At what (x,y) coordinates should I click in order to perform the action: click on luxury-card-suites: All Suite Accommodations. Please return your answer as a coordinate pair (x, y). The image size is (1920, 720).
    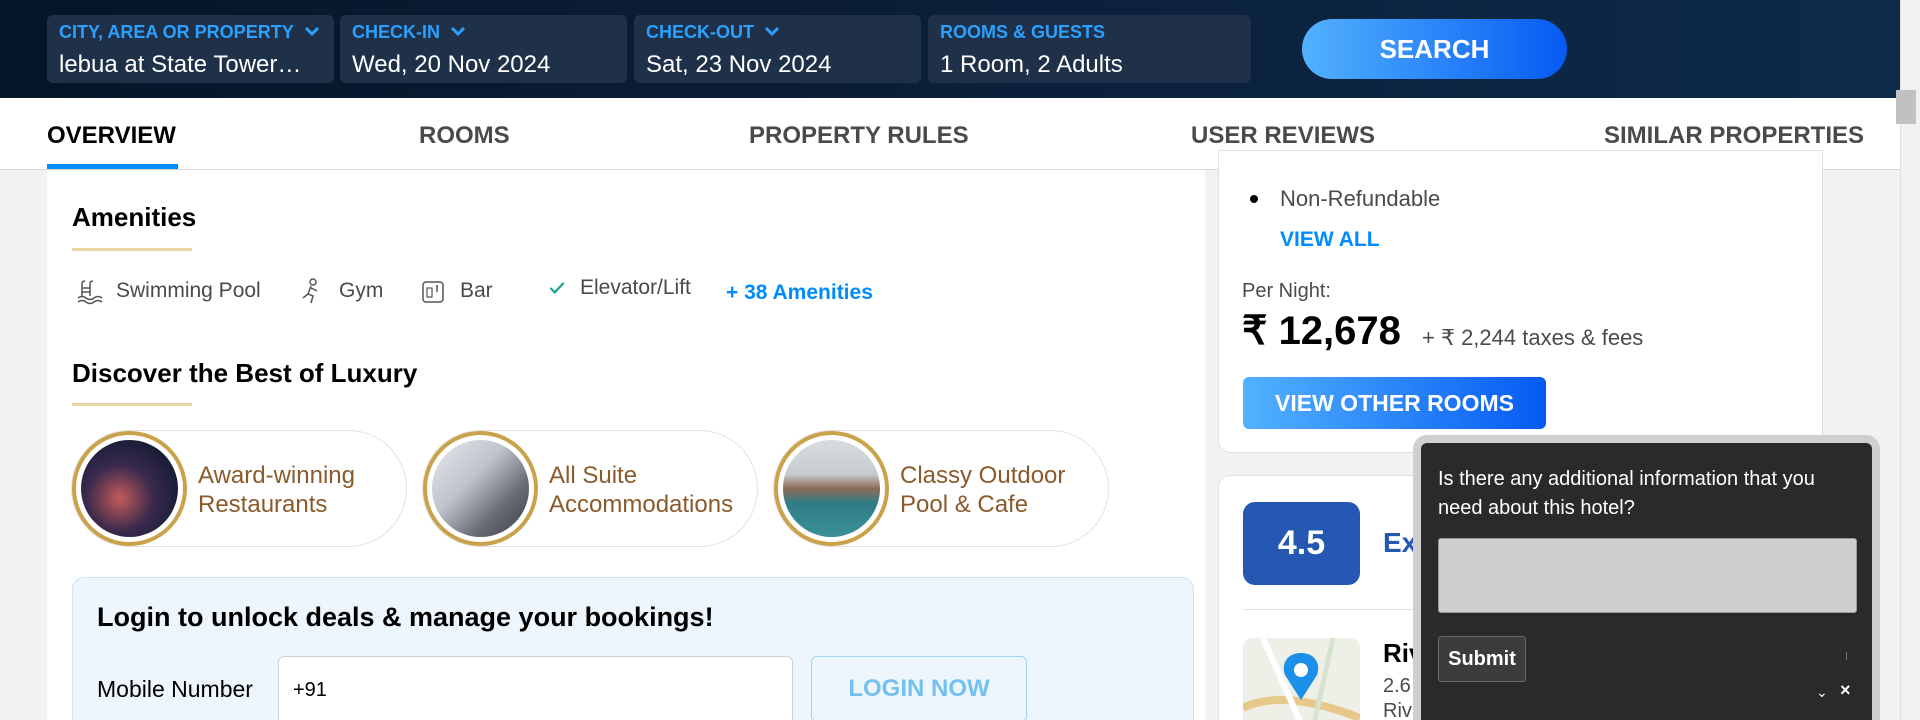
    Looking at the image, I should click on (590, 488).